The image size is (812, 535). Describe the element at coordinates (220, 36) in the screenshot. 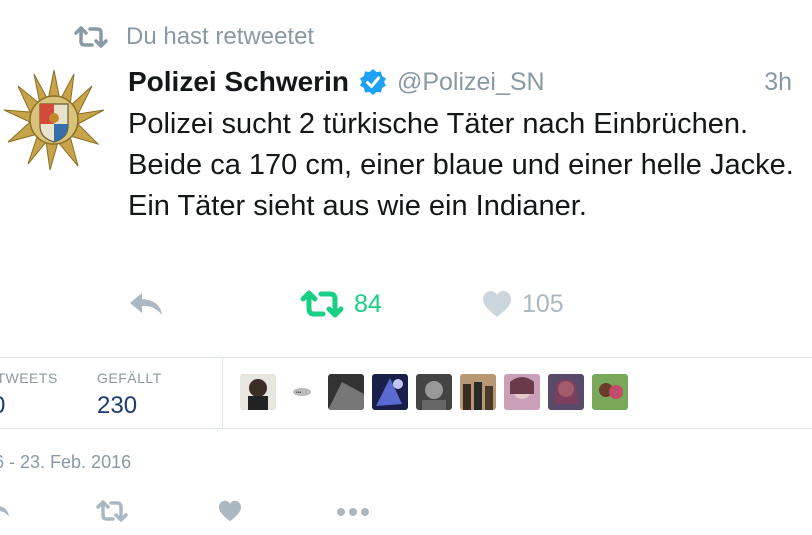

I see `retweet-context-label: Du hast retweetet` at that location.